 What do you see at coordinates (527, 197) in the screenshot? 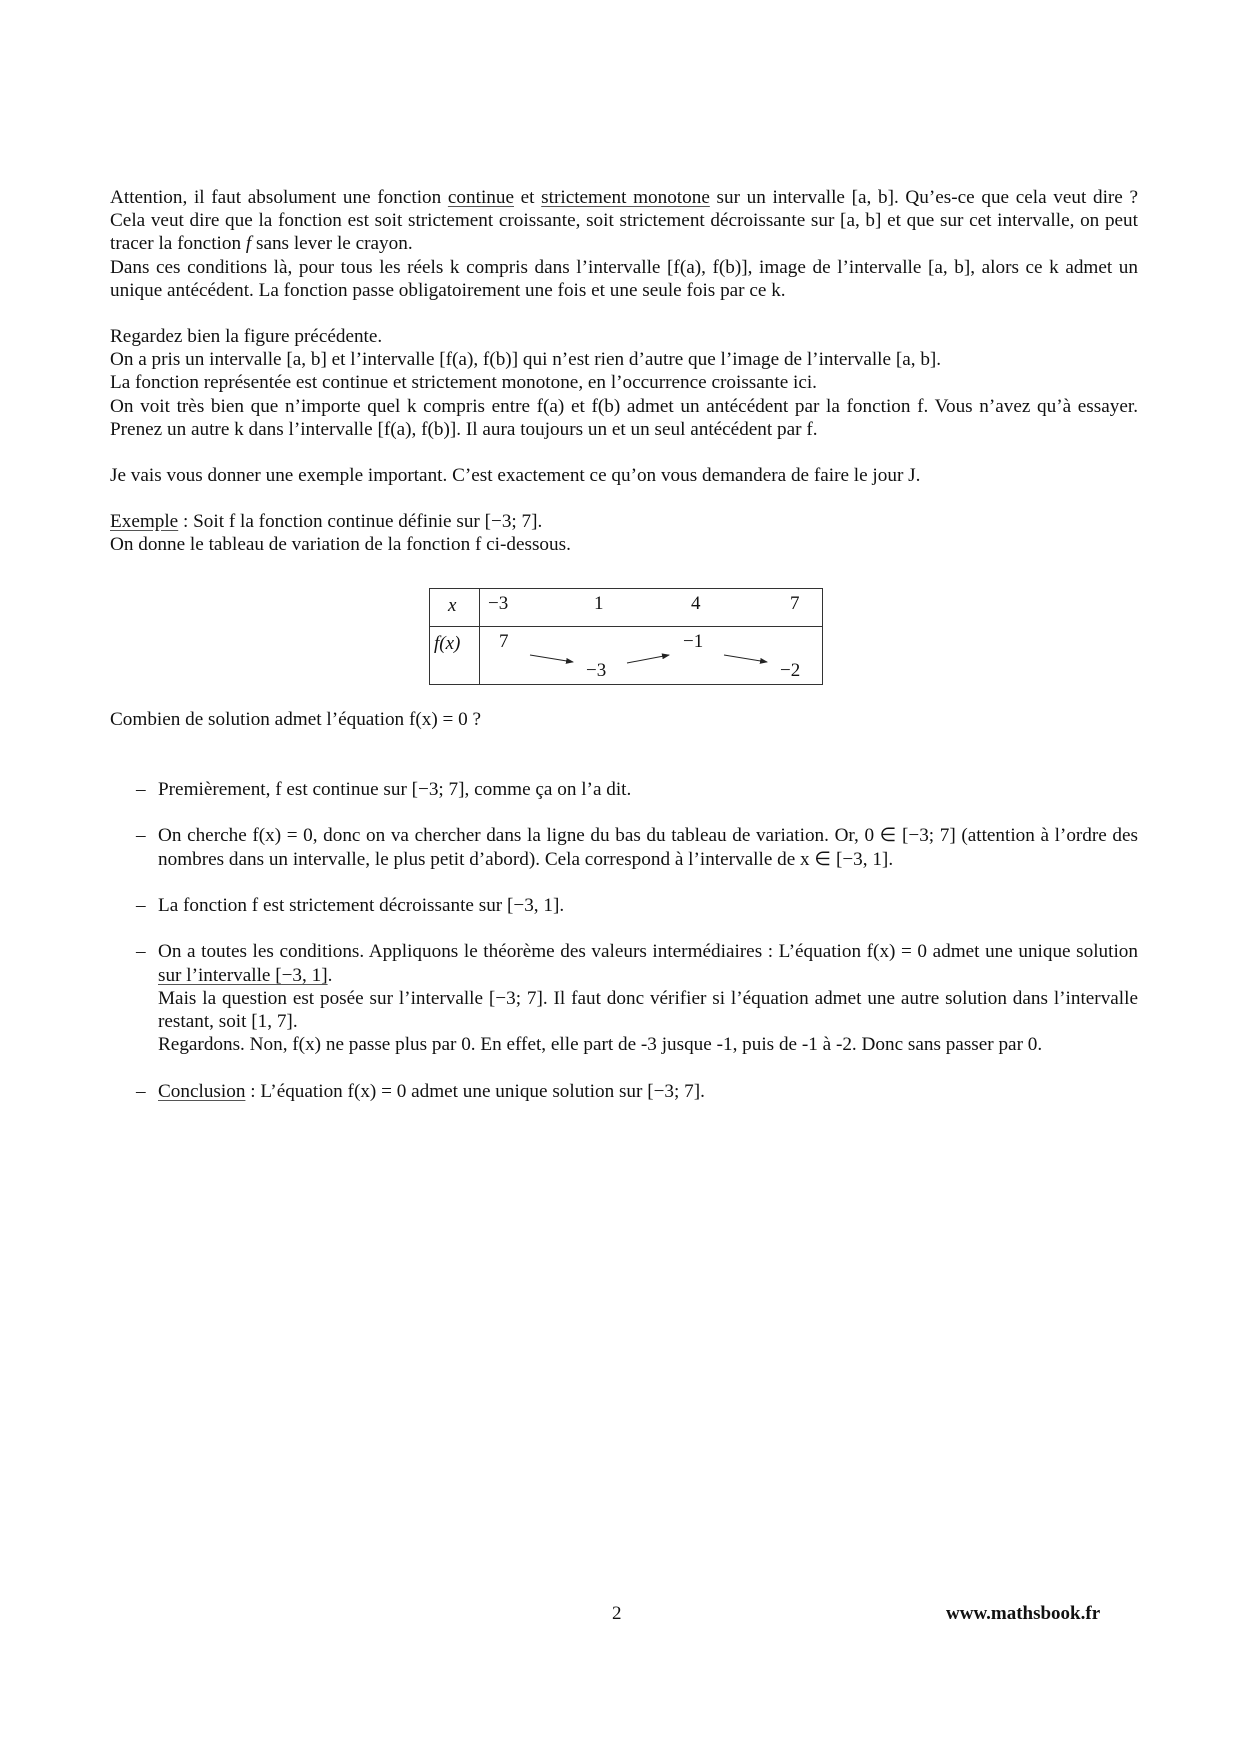
I see `text-run: et` at bounding box center [527, 197].